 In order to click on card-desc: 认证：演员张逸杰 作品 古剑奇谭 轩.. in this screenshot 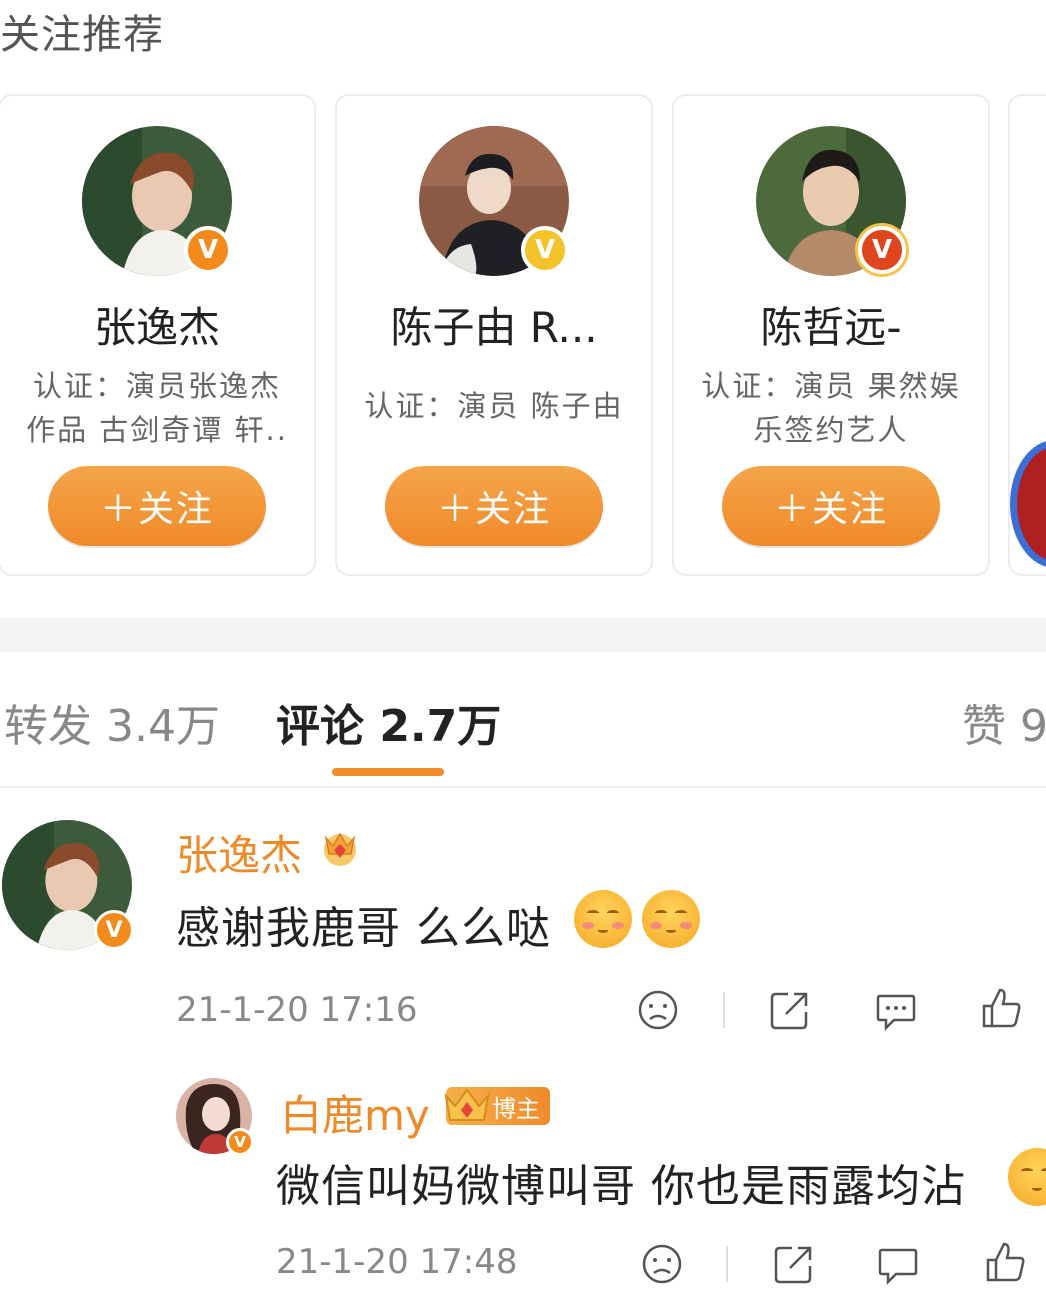, I will do `click(157, 408)`.